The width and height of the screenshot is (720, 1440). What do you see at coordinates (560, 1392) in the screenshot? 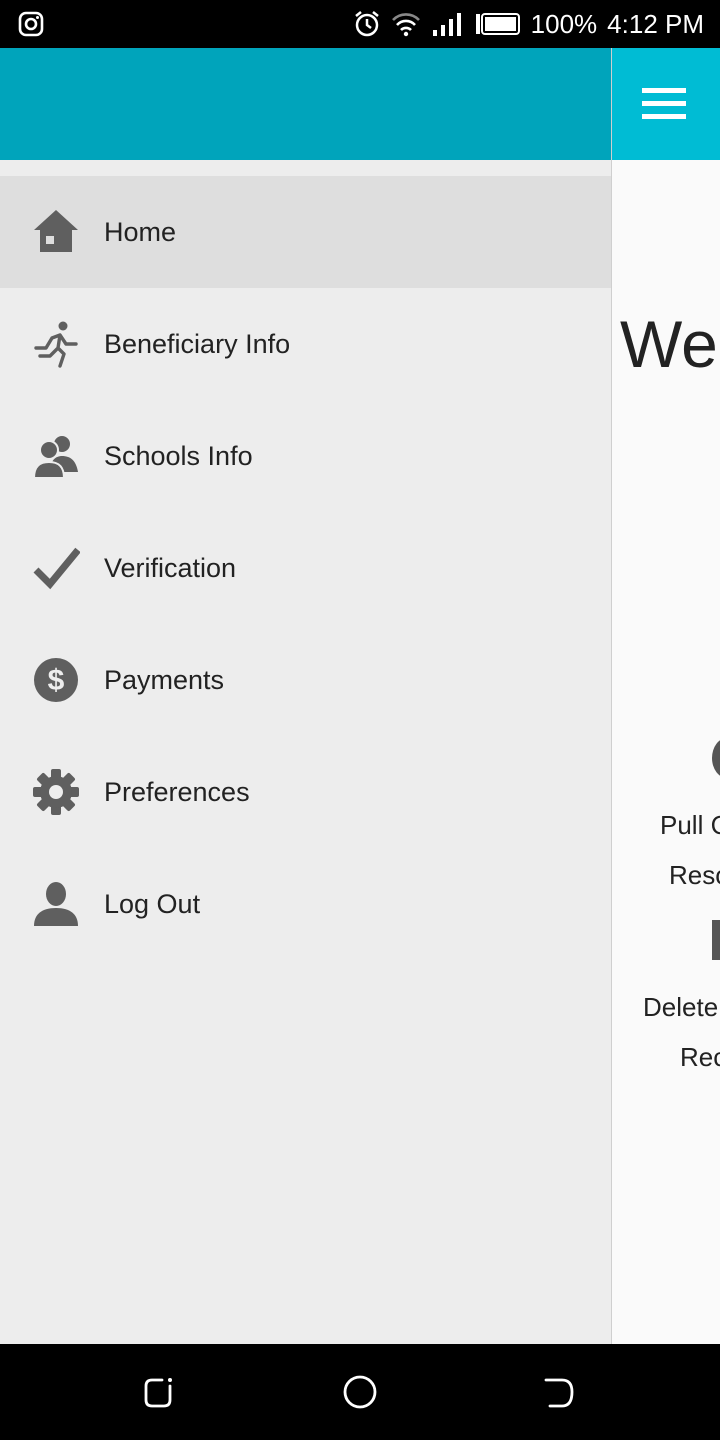
I see `back-icon` at bounding box center [560, 1392].